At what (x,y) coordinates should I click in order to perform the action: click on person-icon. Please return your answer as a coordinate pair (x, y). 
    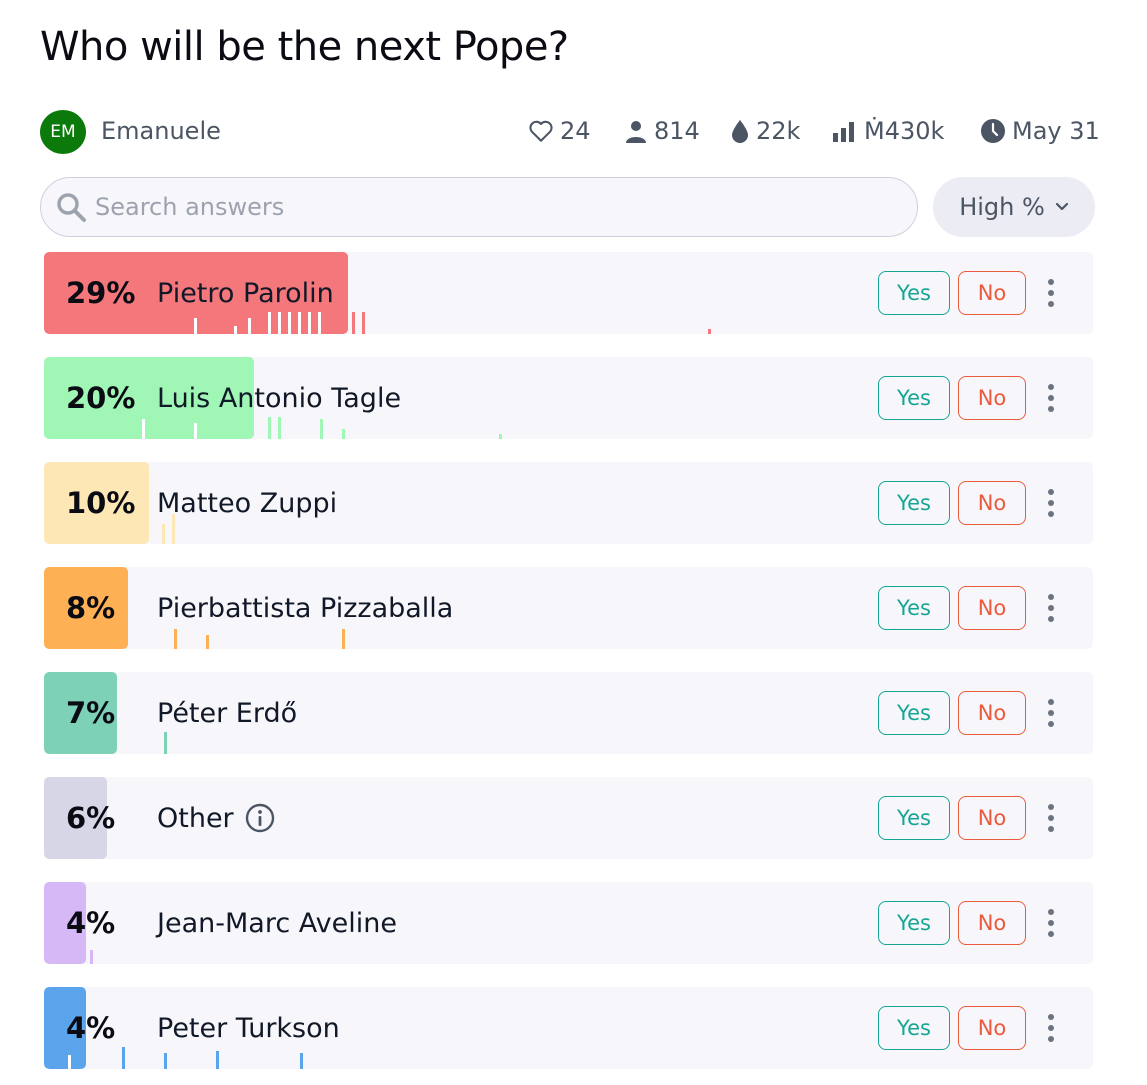
    Looking at the image, I should click on (636, 132).